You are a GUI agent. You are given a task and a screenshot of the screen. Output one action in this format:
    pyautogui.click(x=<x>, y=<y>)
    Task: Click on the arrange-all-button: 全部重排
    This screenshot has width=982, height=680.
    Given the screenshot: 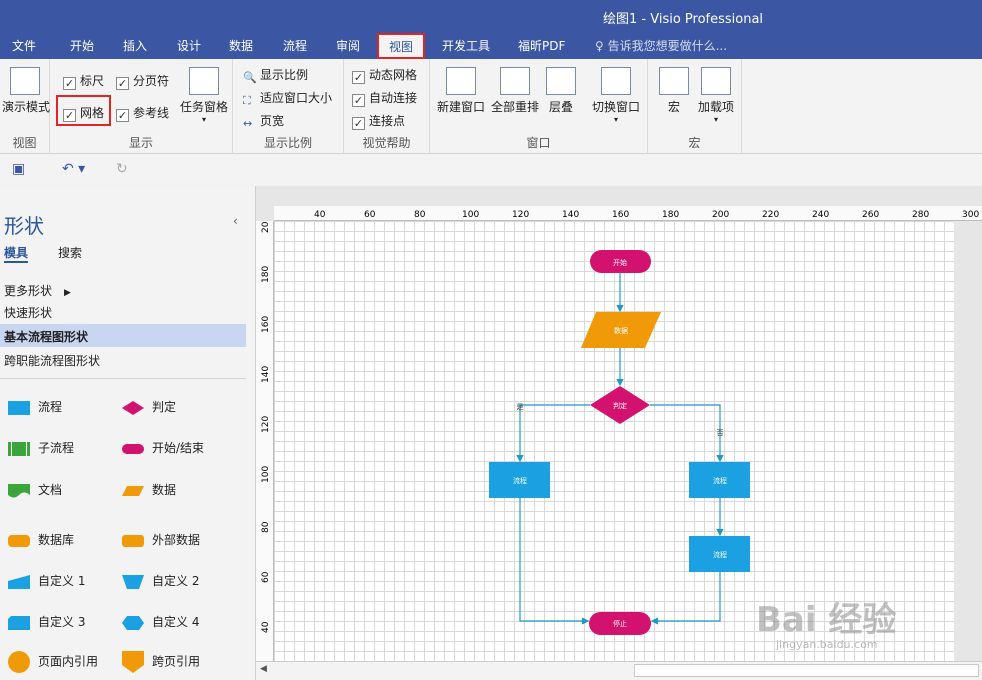 What is the action you would take?
    pyautogui.click(x=515, y=91)
    